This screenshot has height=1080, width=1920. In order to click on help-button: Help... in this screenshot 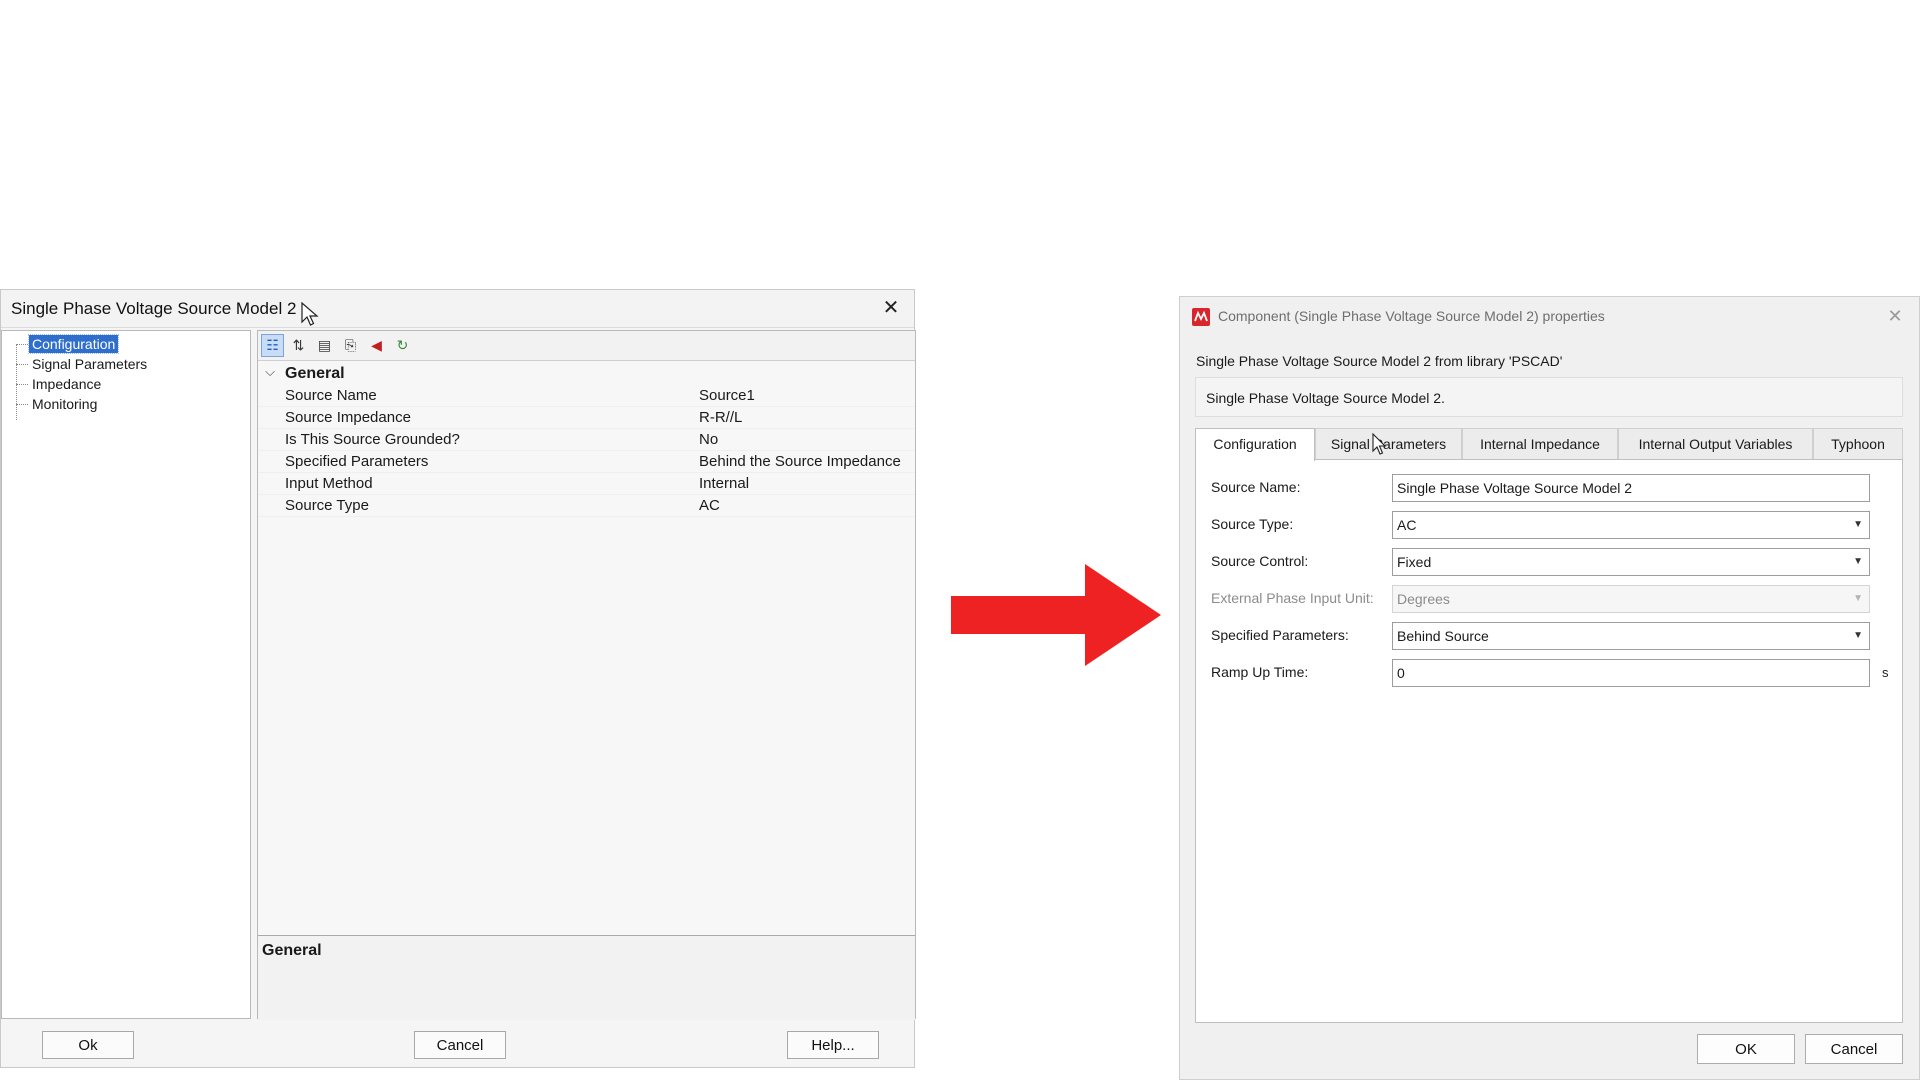, I will do `click(833, 1045)`.